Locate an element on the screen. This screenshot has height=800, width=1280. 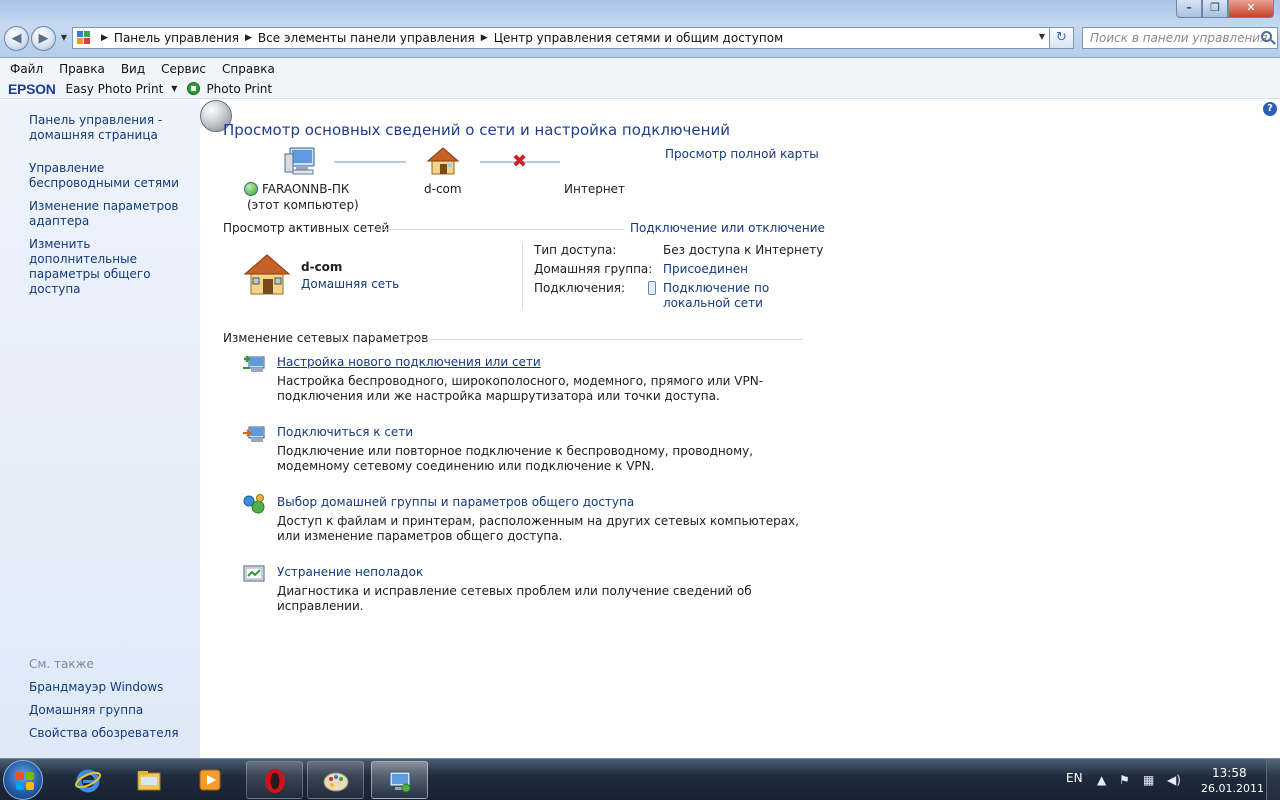
start-button is located at coordinates (23, 780).